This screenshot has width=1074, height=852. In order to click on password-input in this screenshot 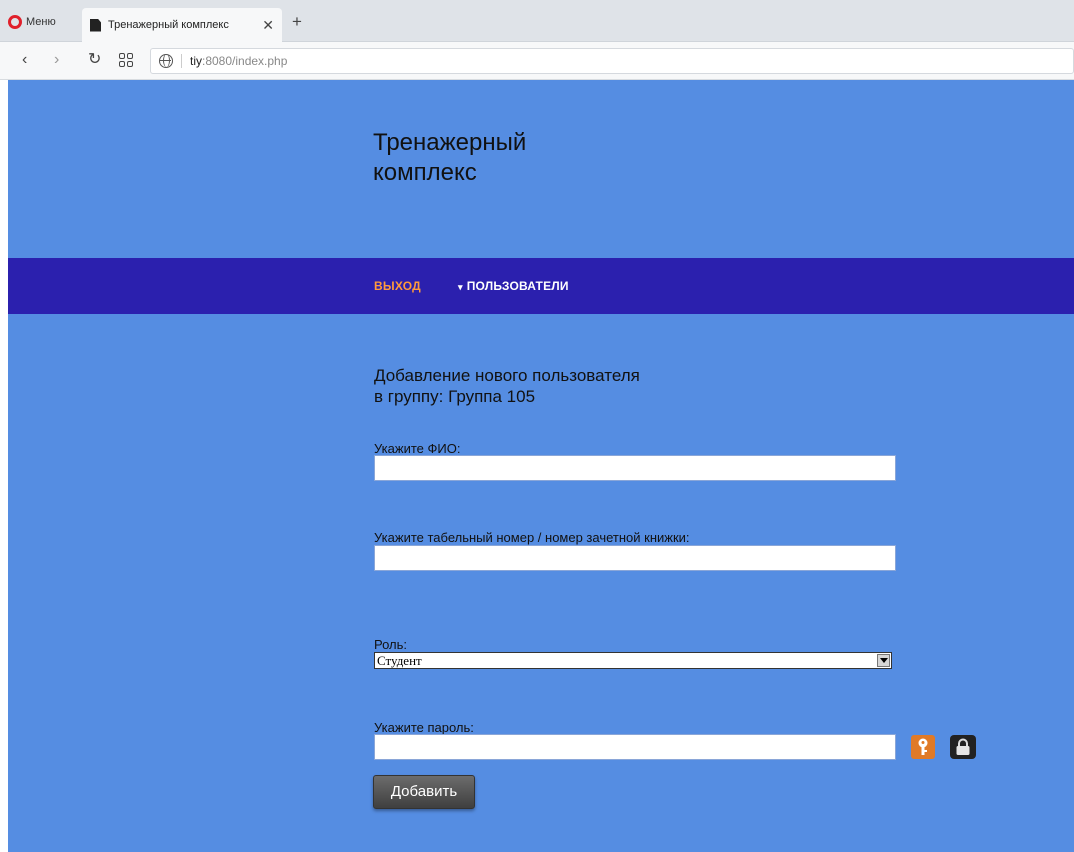, I will do `click(635, 747)`.